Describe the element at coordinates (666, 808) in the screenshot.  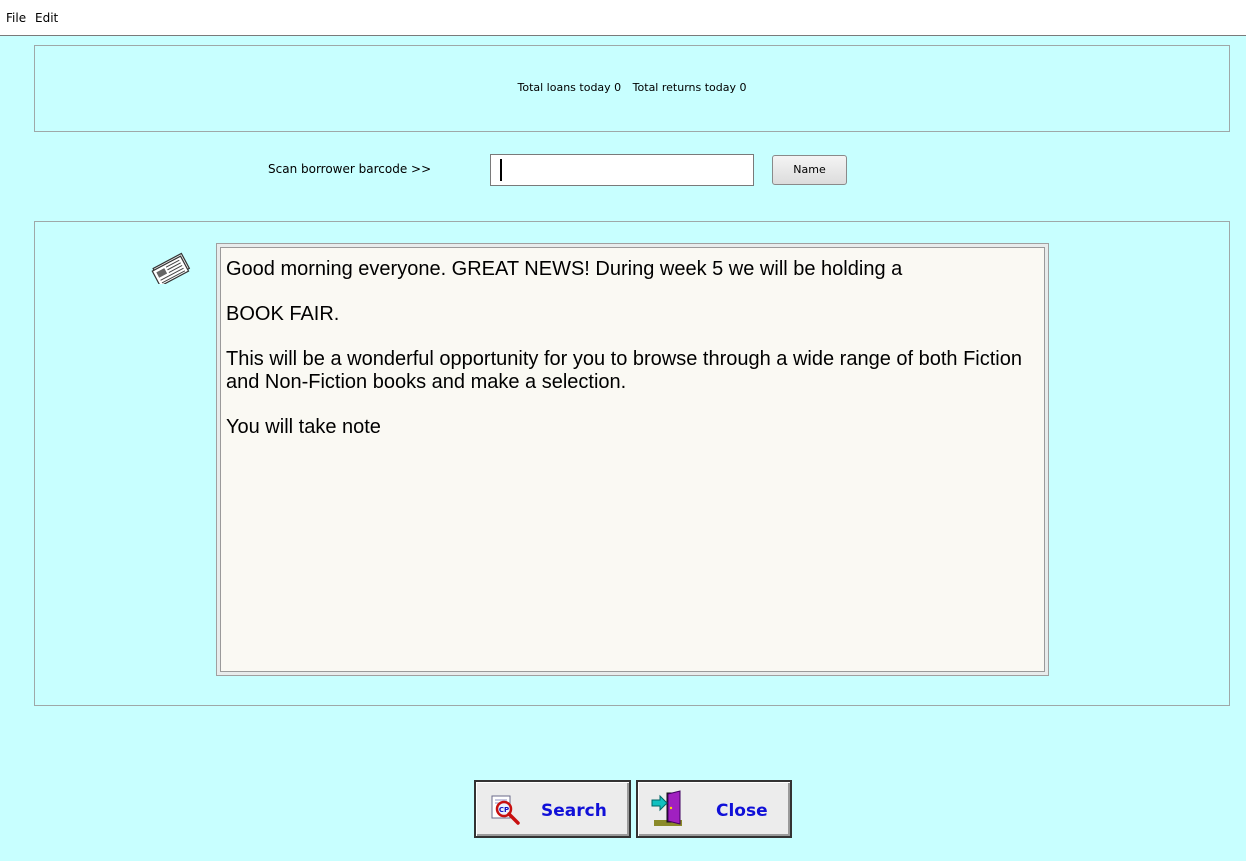
I see `exit-door-icon` at that location.